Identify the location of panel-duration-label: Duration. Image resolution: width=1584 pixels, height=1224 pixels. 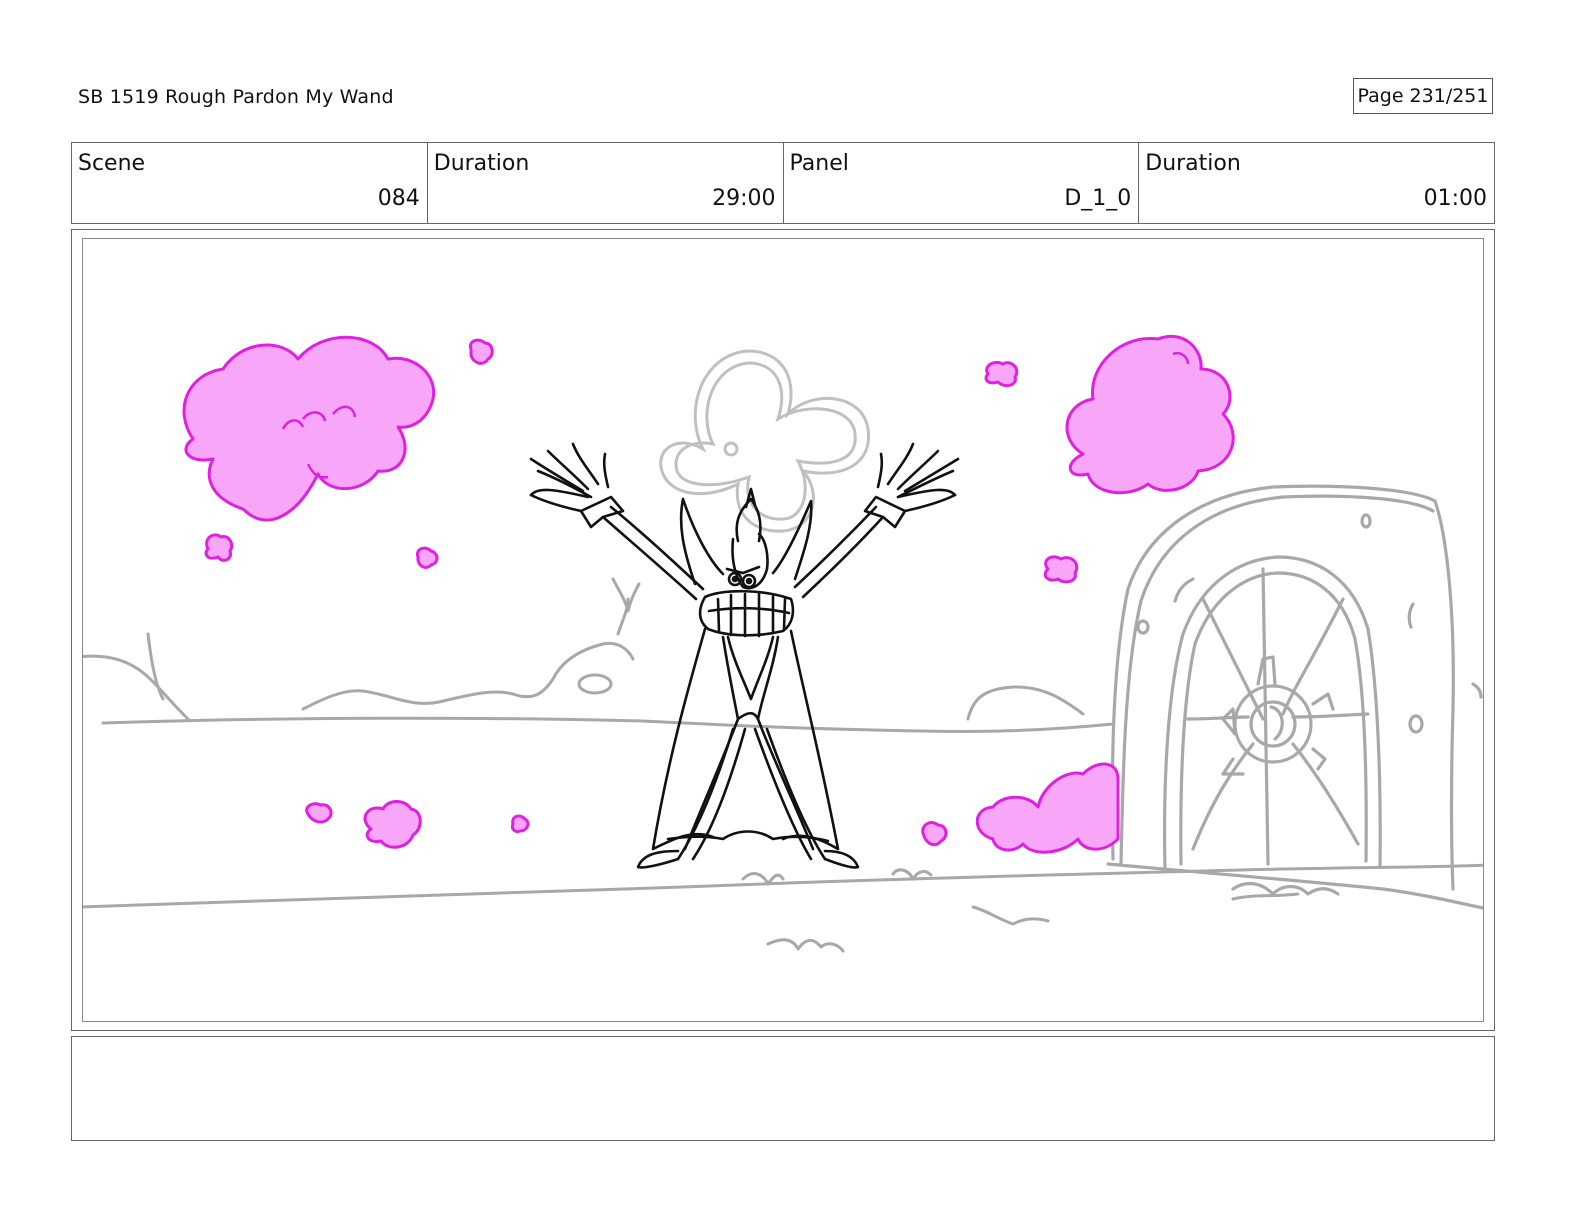
(1193, 163).